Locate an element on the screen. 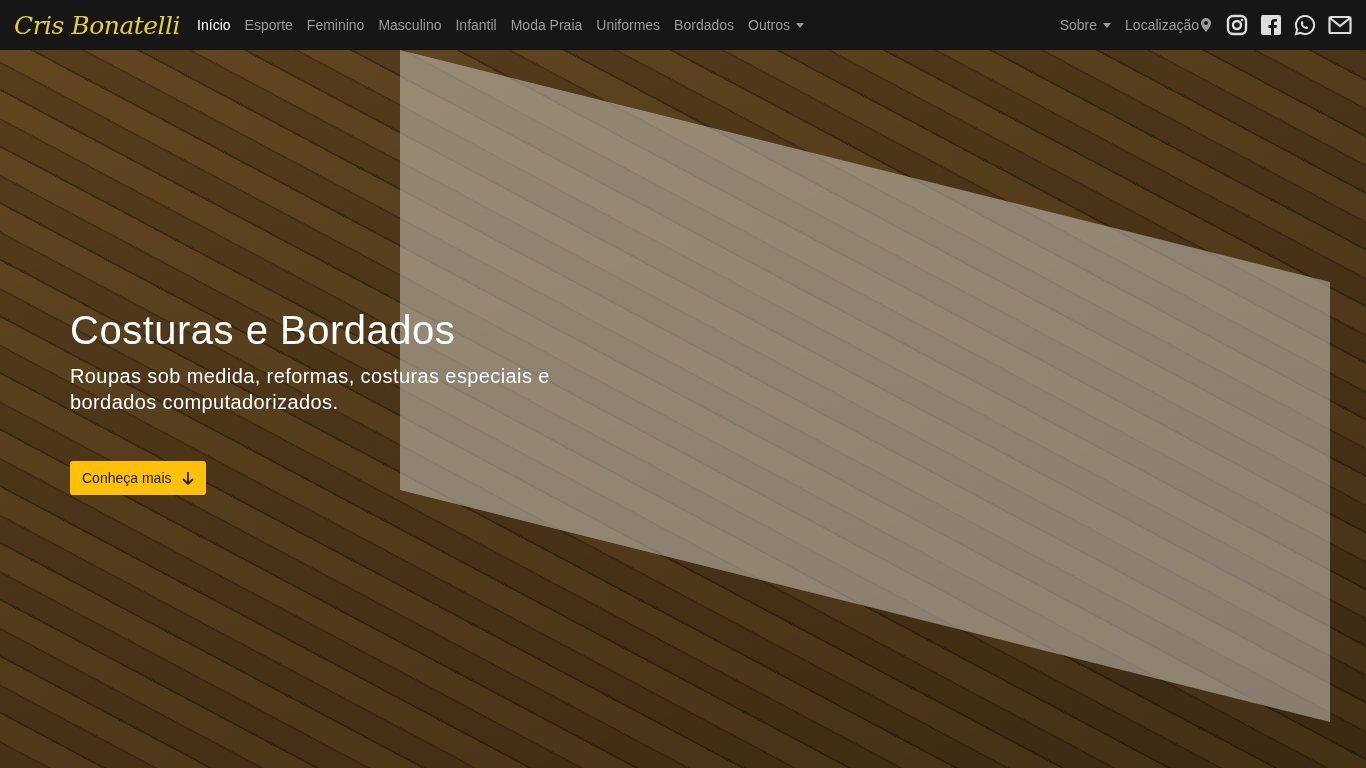 This screenshot has width=1366, height=768. hero-subtitle: Roupas sob medida, reformas, costuras especiais e bordados computadorizados. is located at coordinates (310, 389).